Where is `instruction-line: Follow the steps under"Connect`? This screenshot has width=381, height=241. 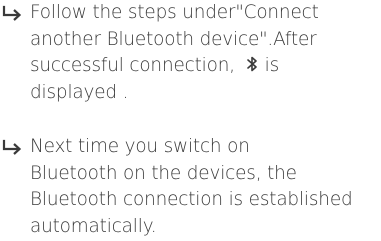 instruction-line: Follow the steps under"Connect is located at coordinates (174, 12).